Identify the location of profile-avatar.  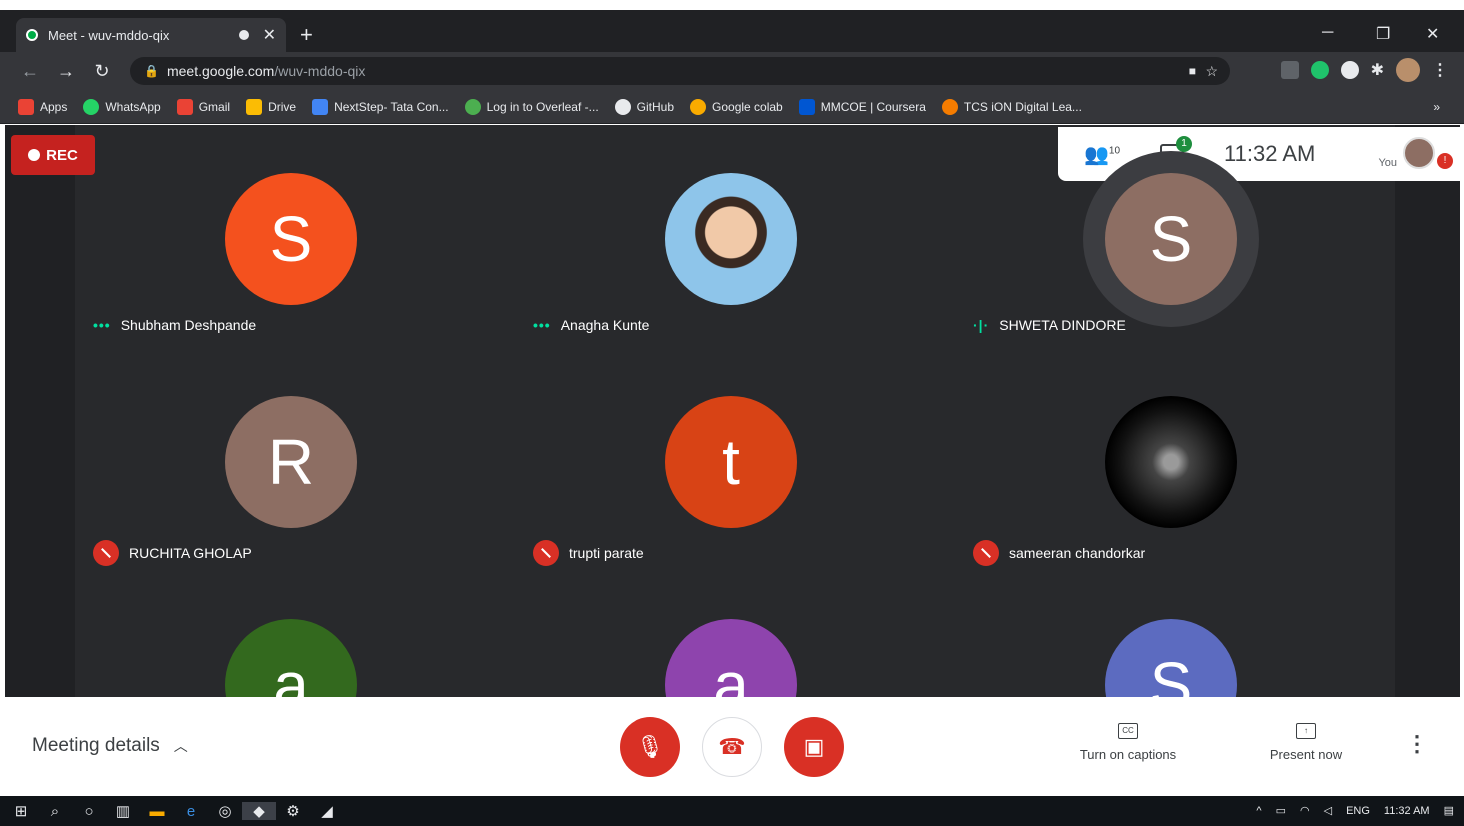
(1408, 70).